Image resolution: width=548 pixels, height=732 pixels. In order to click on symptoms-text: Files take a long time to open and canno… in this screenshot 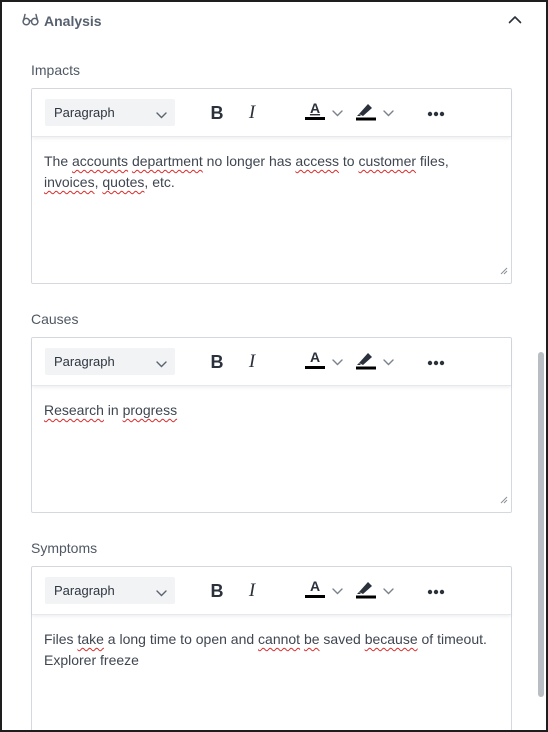, I will do `click(271, 643)`.